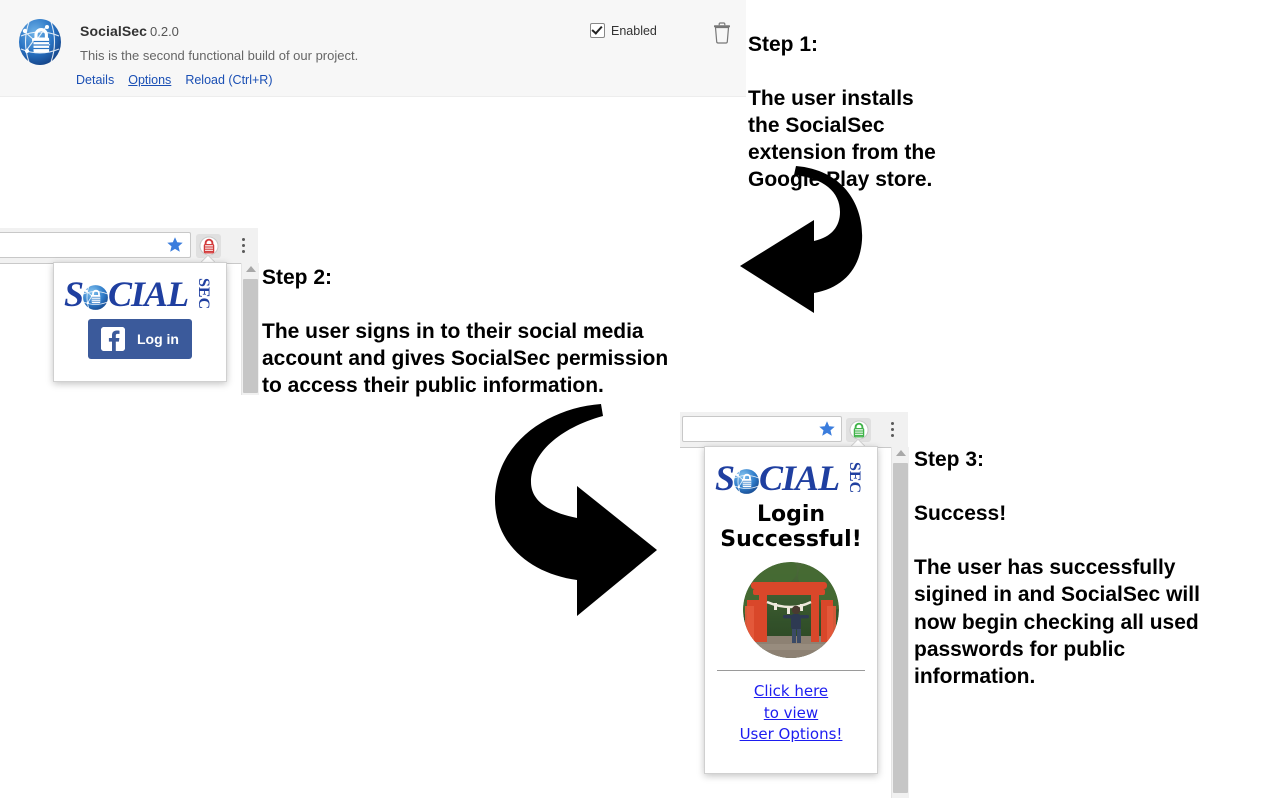 The width and height of the screenshot is (1280, 800). What do you see at coordinates (297, 278) in the screenshot?
I see `step-2-heading: Step 2:` at bounding box center [297, 278].